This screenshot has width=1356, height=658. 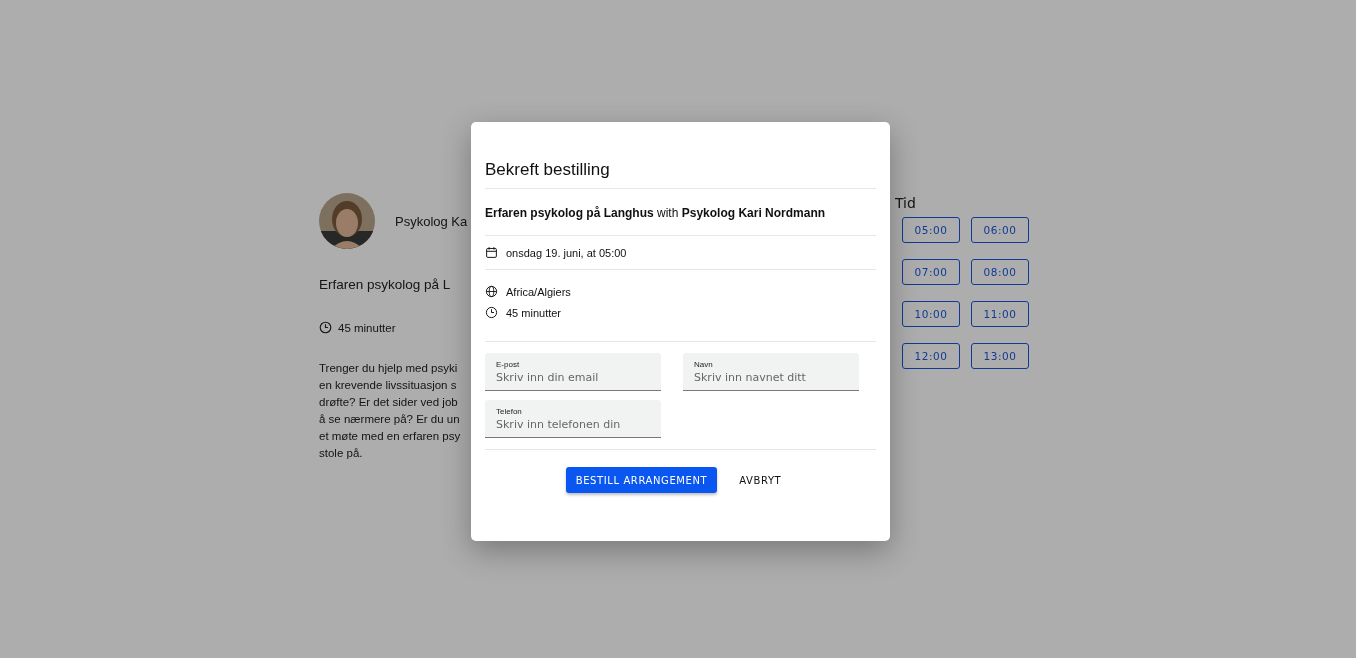 I want to click on cancel-button: AVBRYT, so click(x=760, y=480).